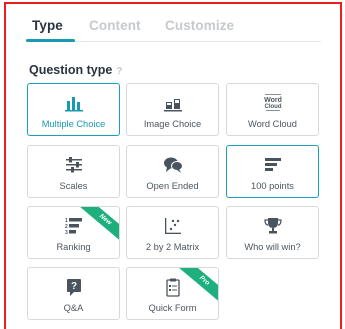 The width and height of the screenshot is (345, 329). What do you see at coordinates (73, 124) in the screenshot?
I see `card-label: Multiple Choice` at bounding box center [73, 124].